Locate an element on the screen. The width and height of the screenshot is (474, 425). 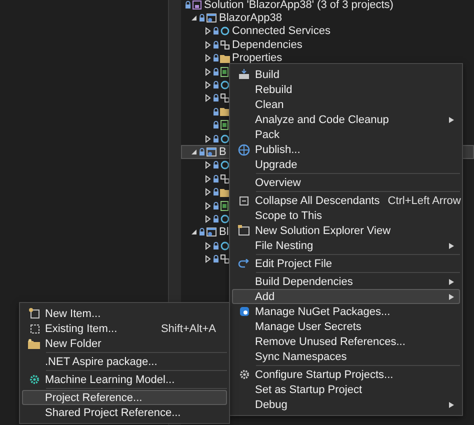
tree-label: B is located at coordinates (222, 152).